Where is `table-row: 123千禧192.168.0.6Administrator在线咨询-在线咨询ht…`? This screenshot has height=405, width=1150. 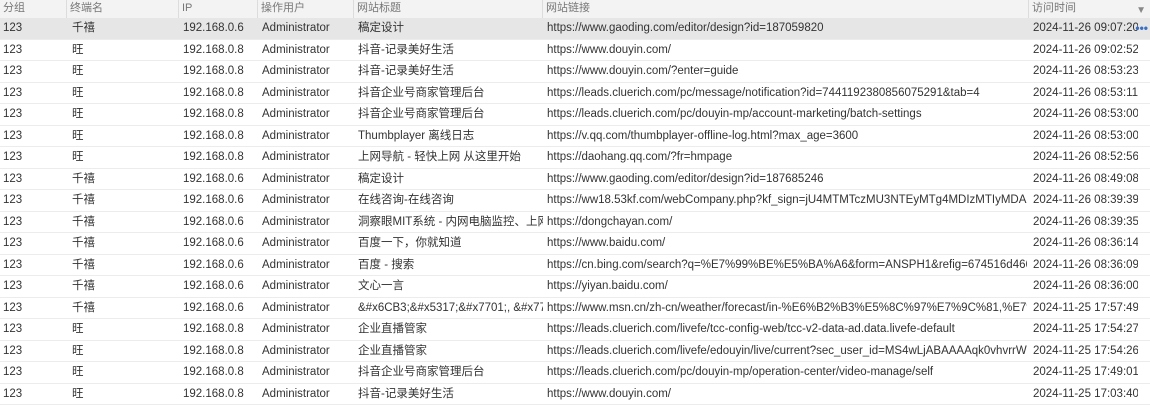
table-row: 123千禧192.168.0.6Administrator在线咨询-在线咨询ht… is located at coordinates (575, 201).